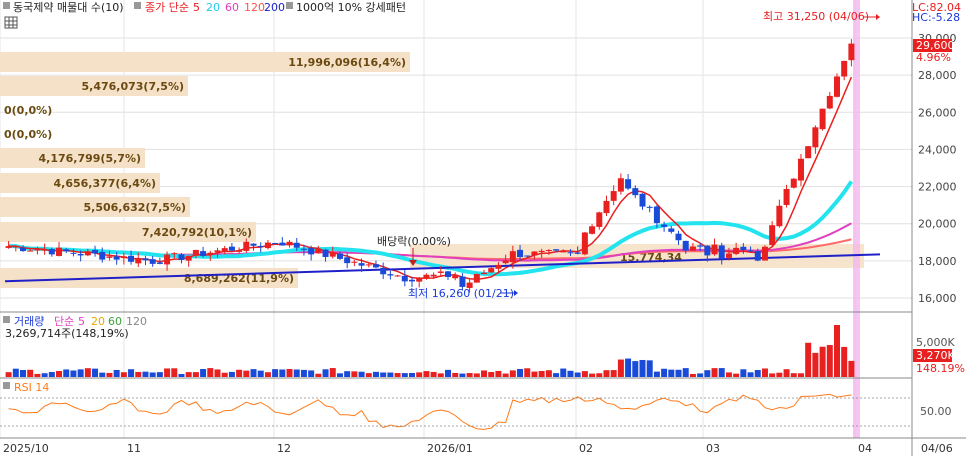  I want to click on ma-5-label: 5, so click(196, 7).